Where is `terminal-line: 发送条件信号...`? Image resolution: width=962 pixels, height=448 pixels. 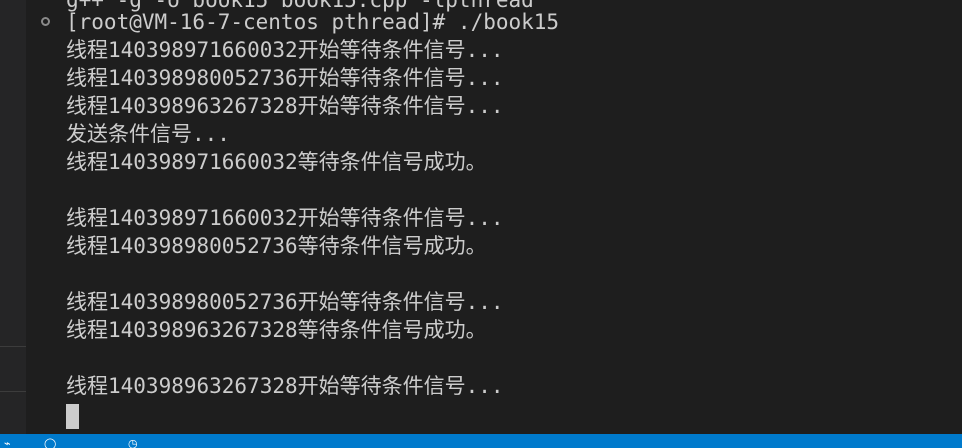 terminal-line: 发送条件信号... is located at coordinates (148, 134).